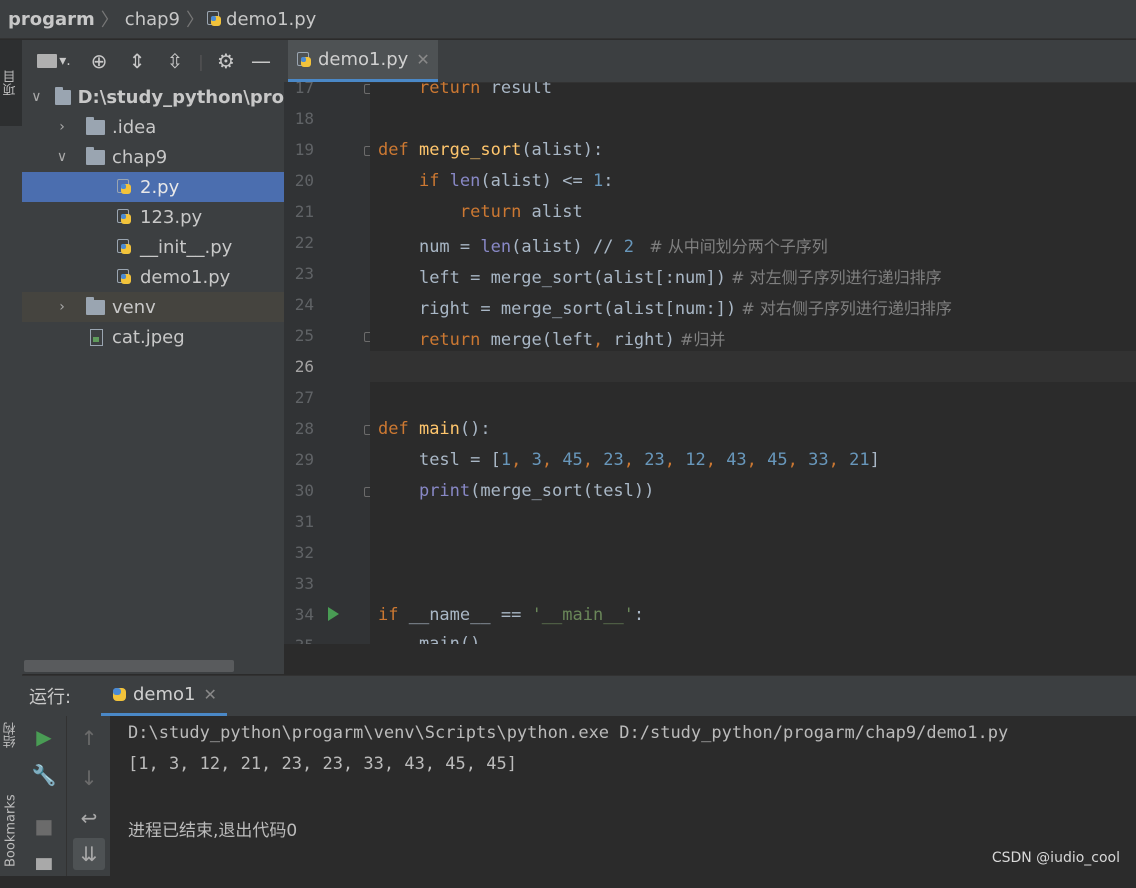 The height and width of the screenshot is (888, 1136). Describe the element at coordinates (89, 854) in the screenshot. I see `scroll-to-end-icon: ⇊` at that location.